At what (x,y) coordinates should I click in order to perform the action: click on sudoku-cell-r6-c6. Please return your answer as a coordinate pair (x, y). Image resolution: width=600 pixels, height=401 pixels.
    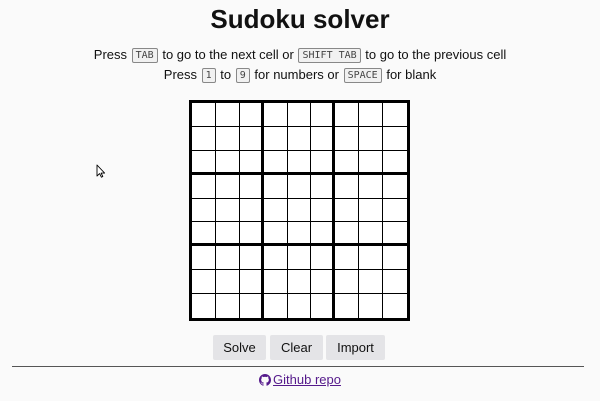
    Looking at the image, I should click on (323, 234).